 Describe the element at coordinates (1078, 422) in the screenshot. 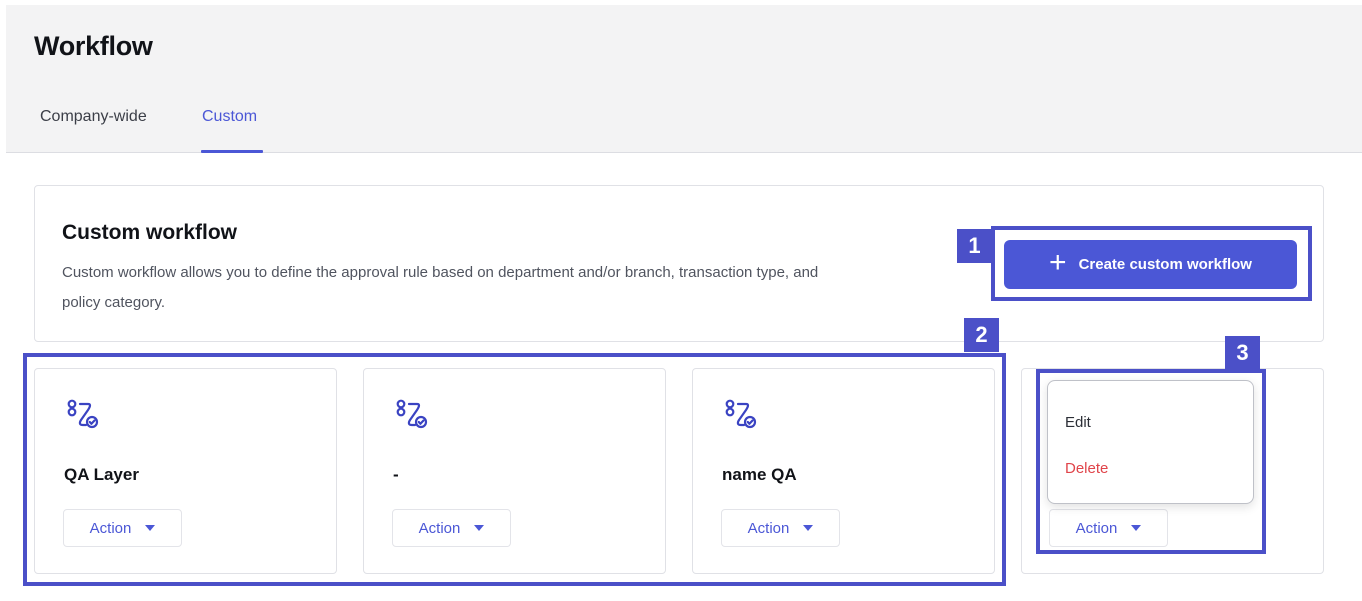

I see `menu-item-edit: Edit` at that location.